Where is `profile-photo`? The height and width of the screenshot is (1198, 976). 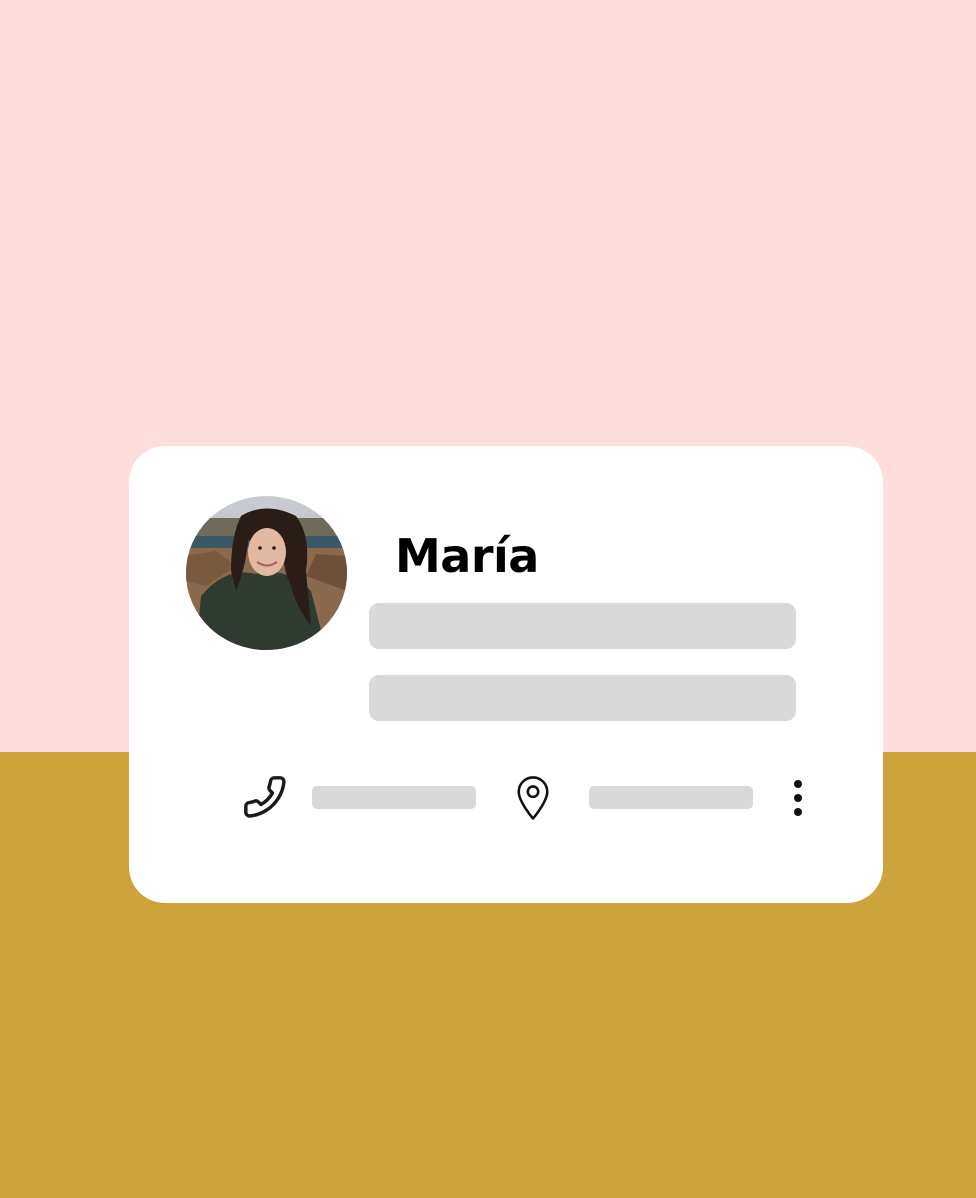
profile-photo is located at coordinates (266, 573).